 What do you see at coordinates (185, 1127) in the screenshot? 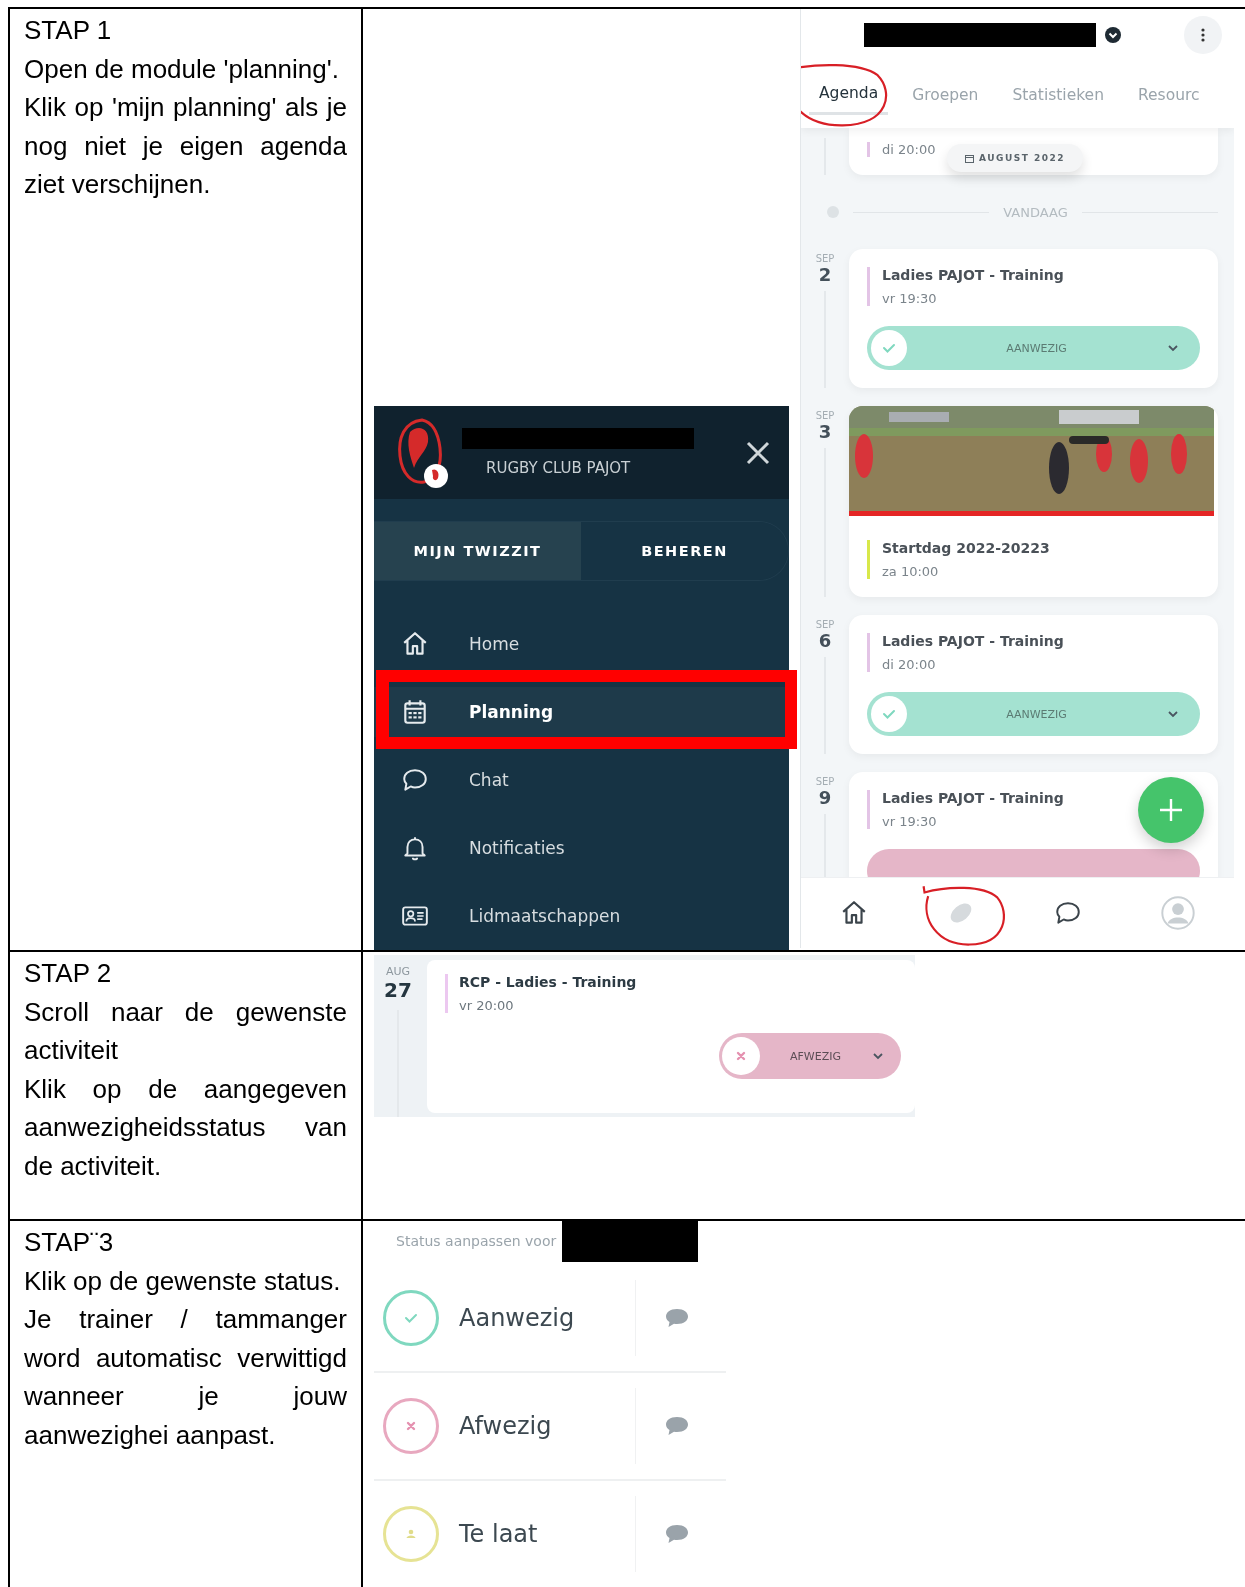
I see `step-instruction: Klik op de aangegeven aanwezigheidsstatus van de activiteit.` at bounding box center [185, 1127].